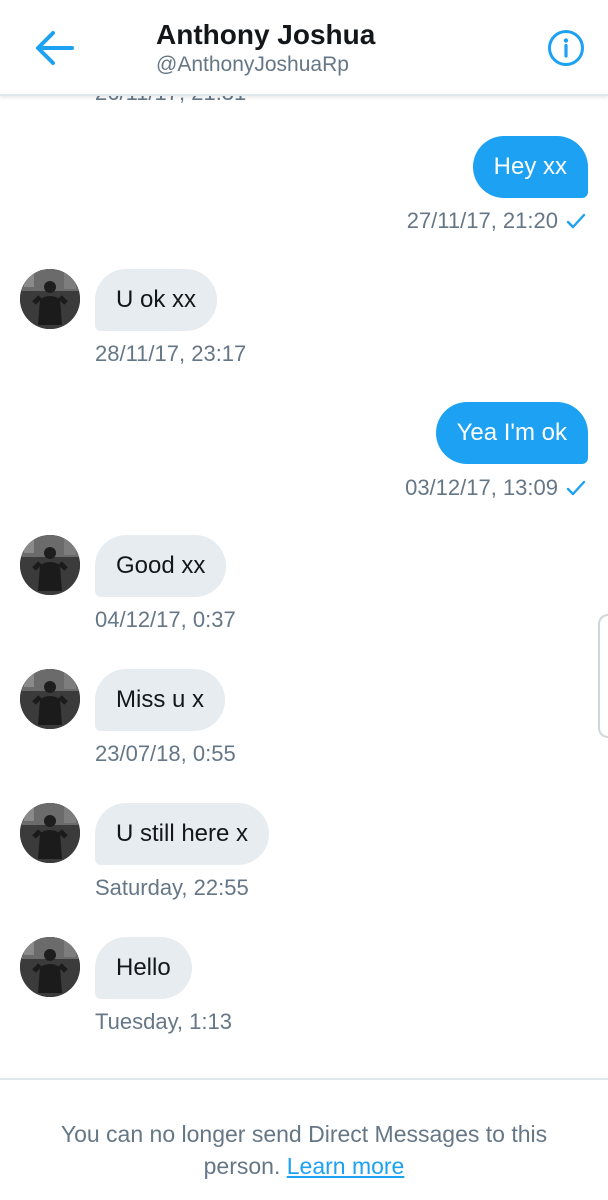 Image resolution: width=608 pixels, height=1200 pixels. I want to click on back-button, so click(54, 48).